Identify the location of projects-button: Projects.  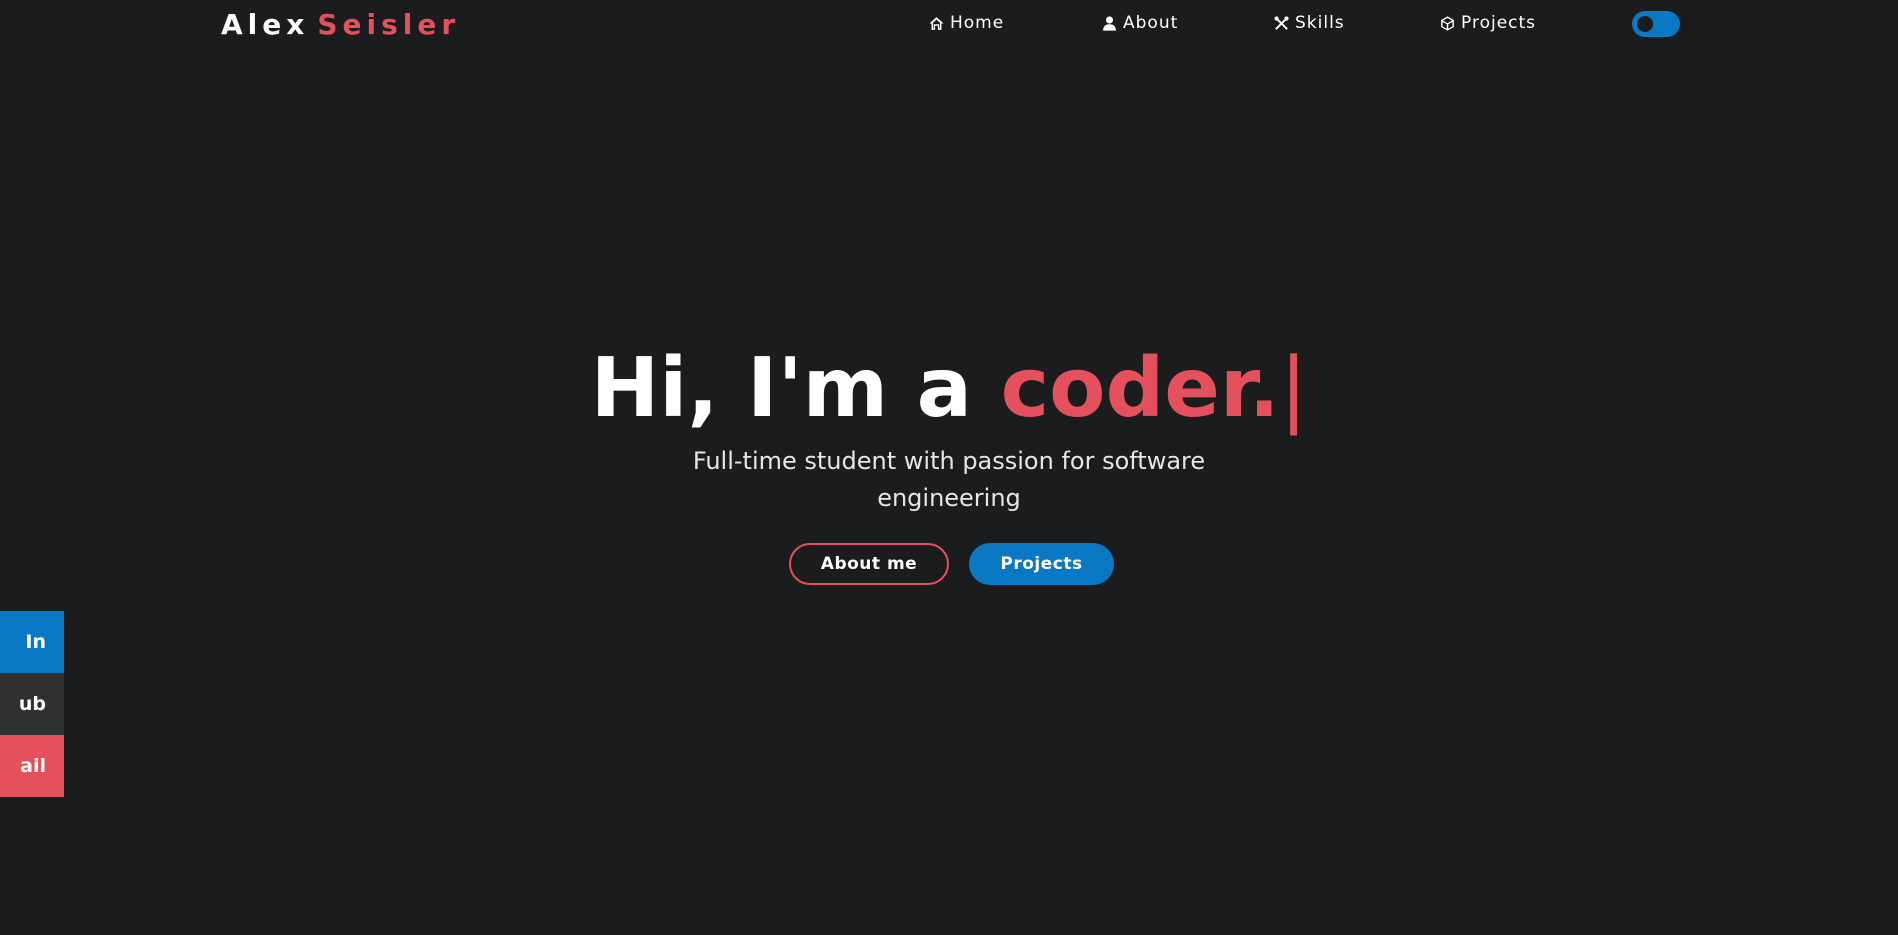
(1041, 564).